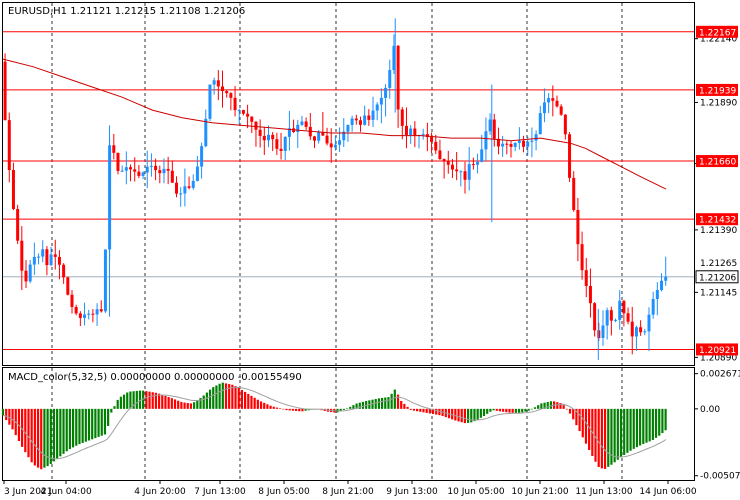 The height and width of the screenshot is (500, 740). I want to click on price-tick-label: 1.21145, so click(718, 293).